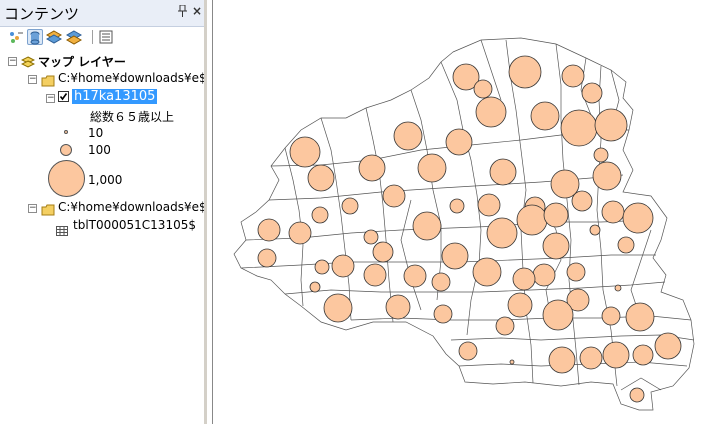  I want to click on collapse-map-layers-toggle: −, so click(12, 61).